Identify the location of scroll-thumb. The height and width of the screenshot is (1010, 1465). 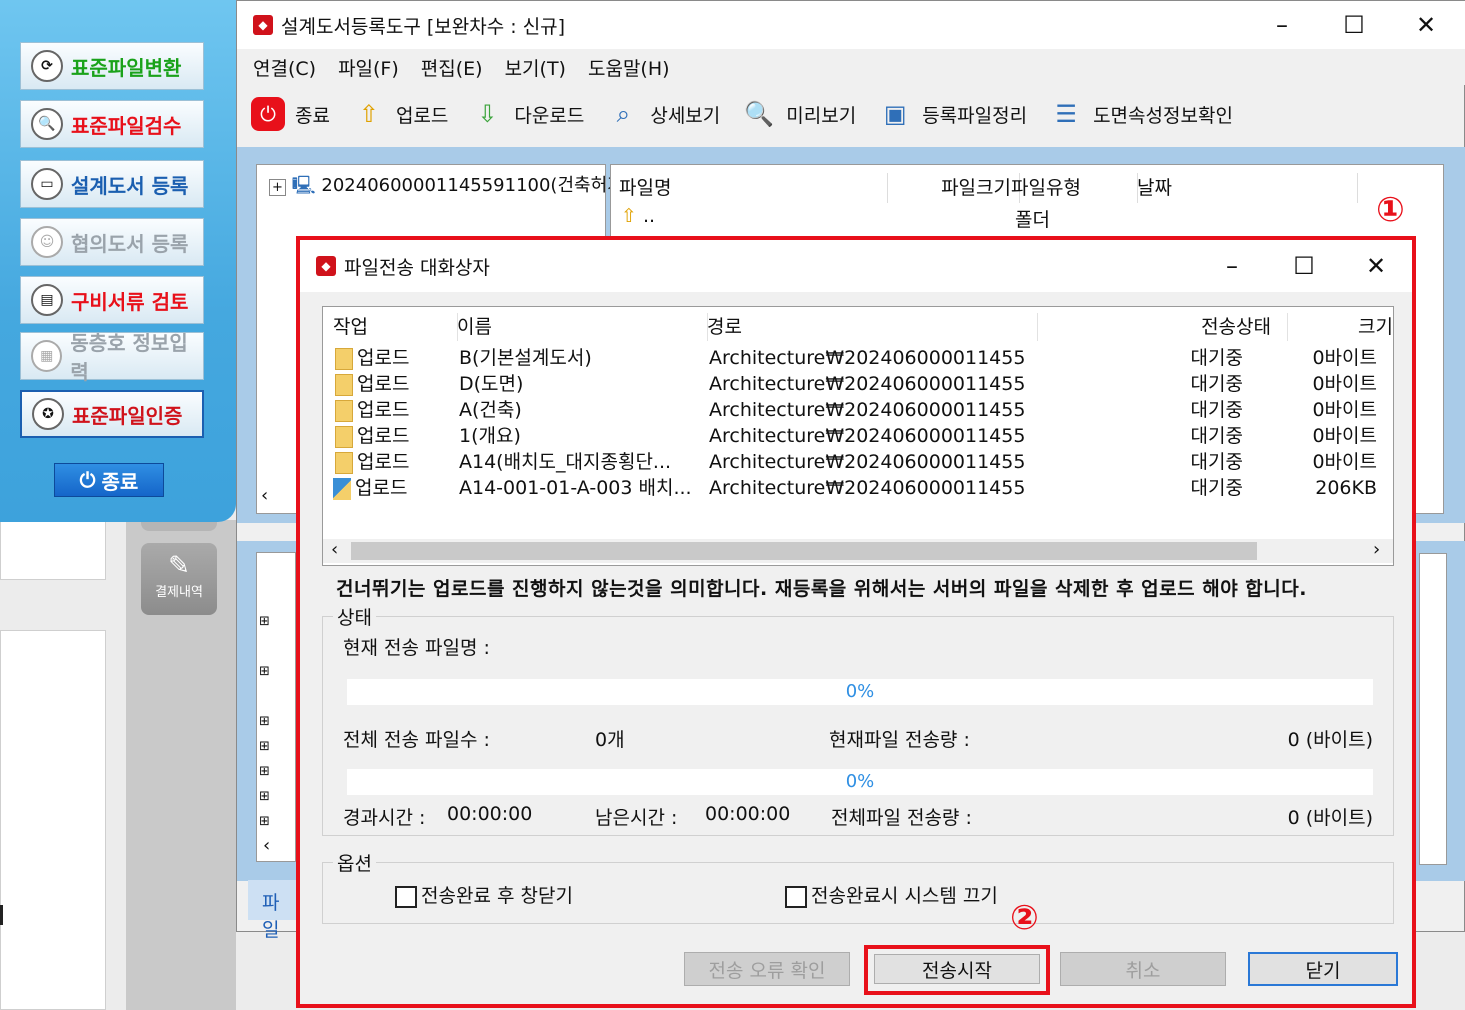
(804, 551).